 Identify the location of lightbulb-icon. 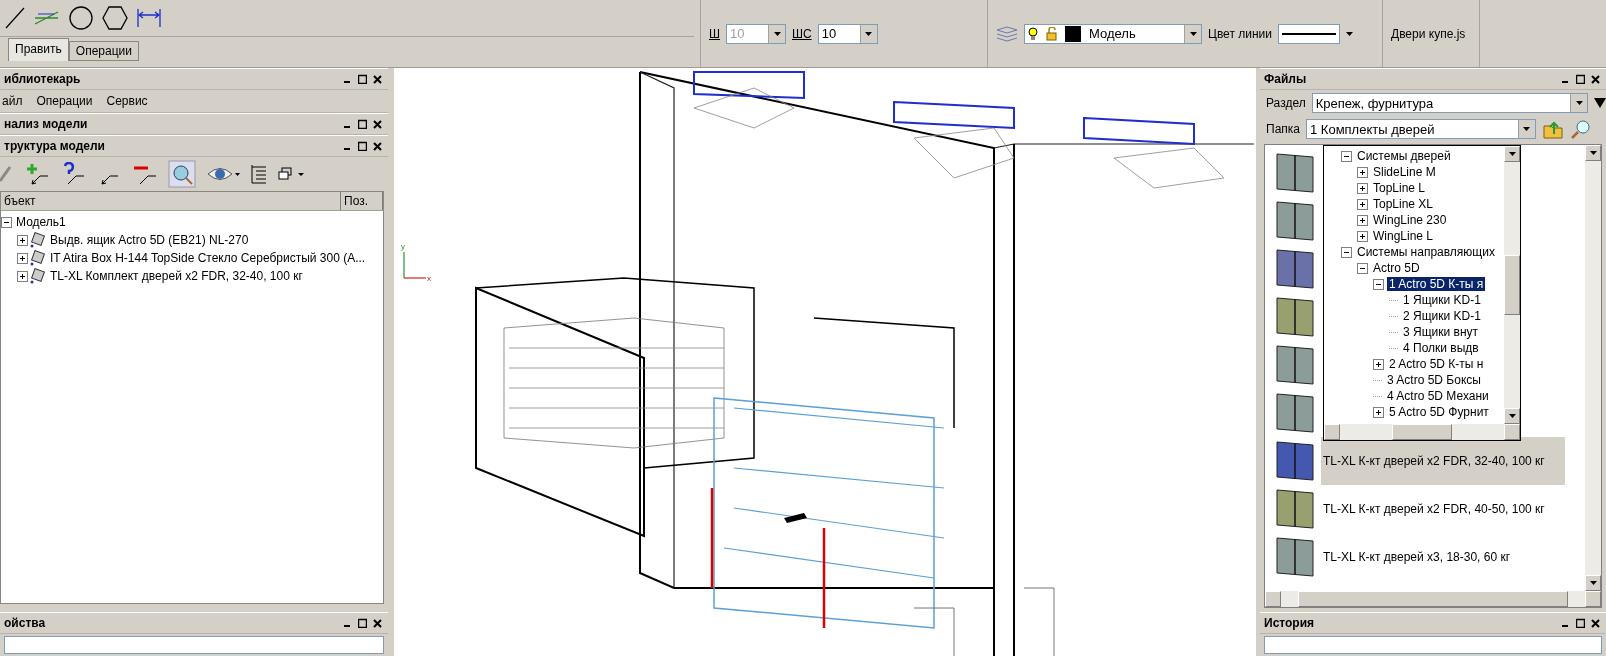
(1033, 33).